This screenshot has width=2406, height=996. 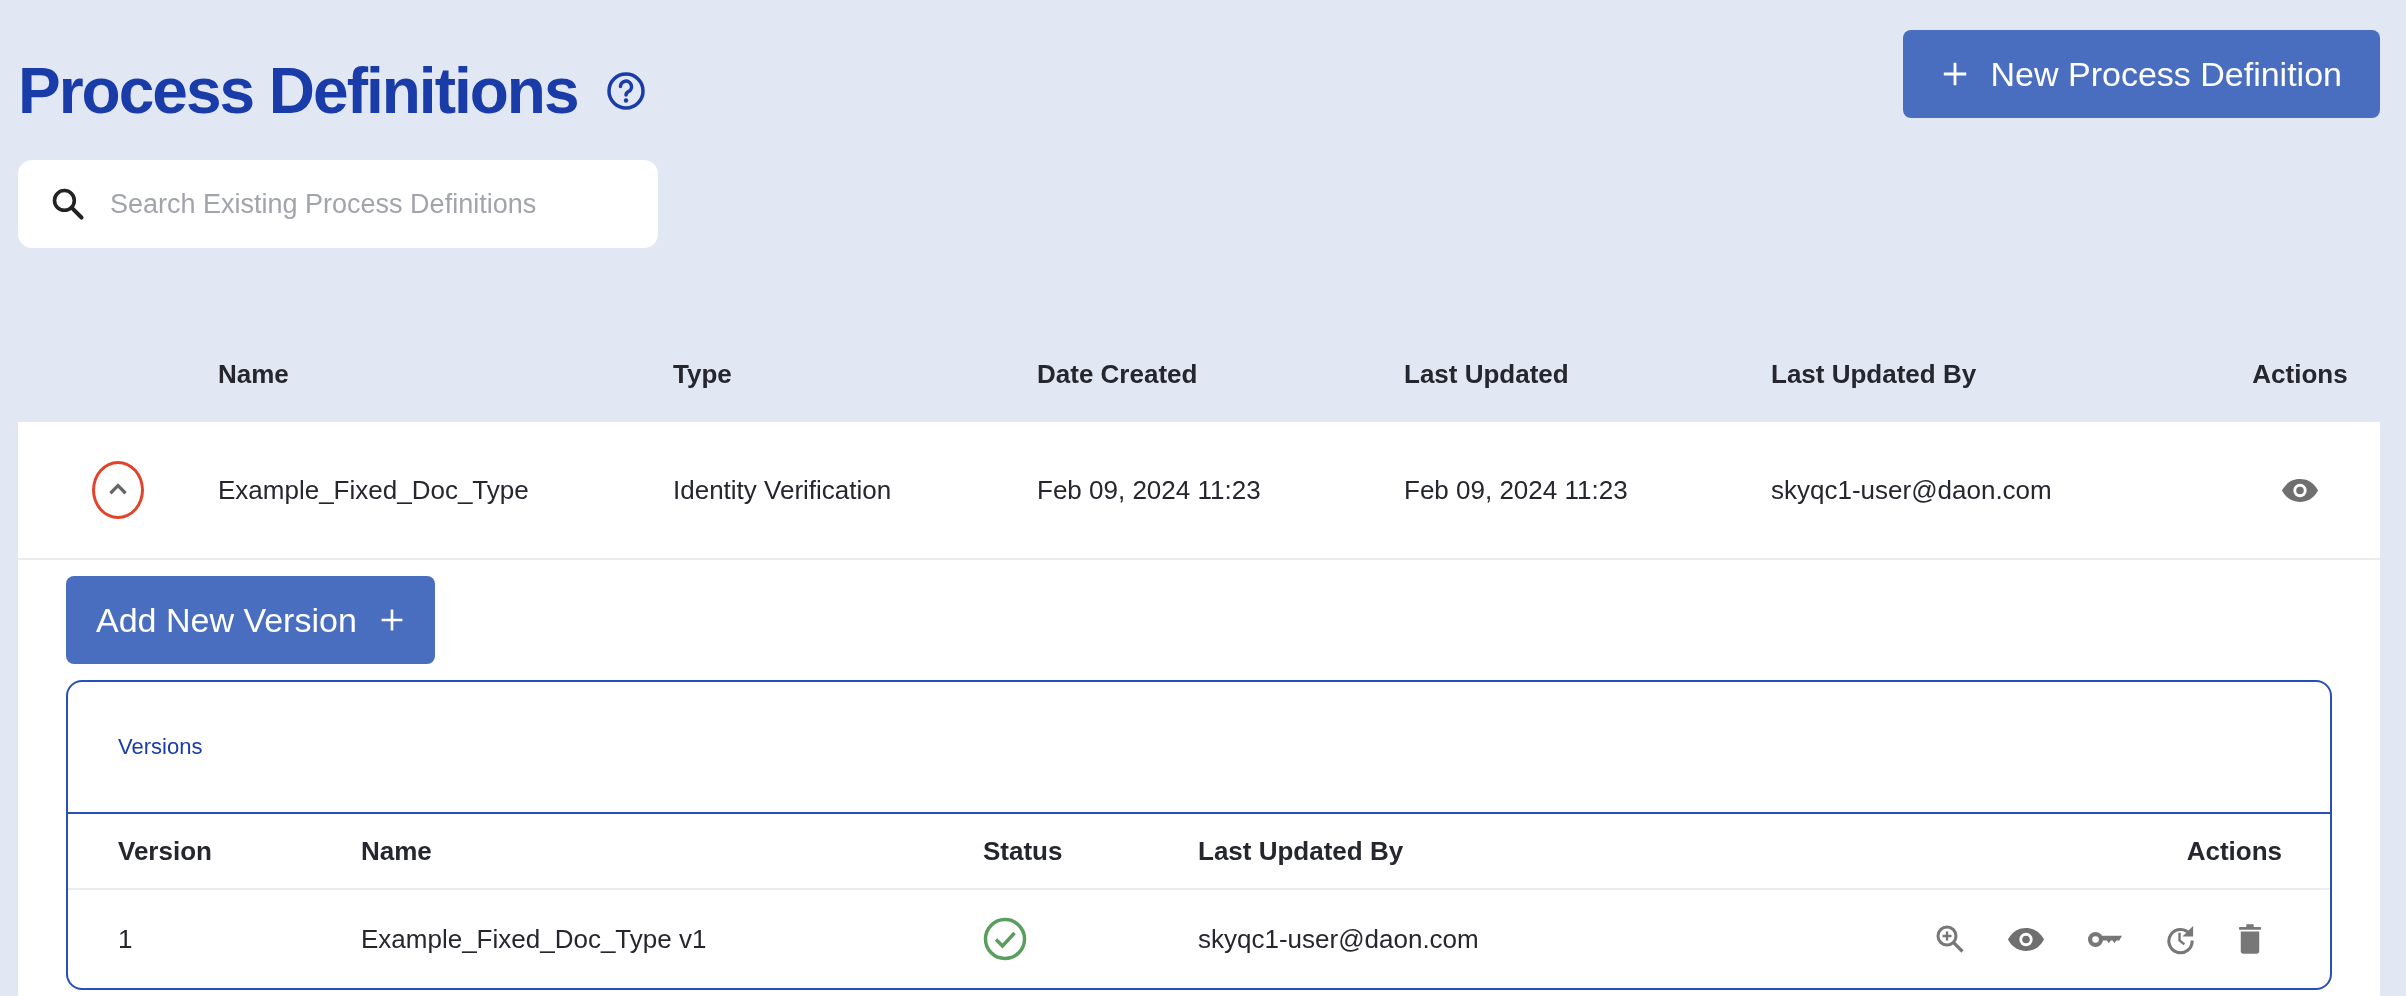 What do you see at coordinates (374, 490) in the screenshot?
I see `table-cell-text: Example_Fixed_Doc_Type` at bounding box center [374, 490].